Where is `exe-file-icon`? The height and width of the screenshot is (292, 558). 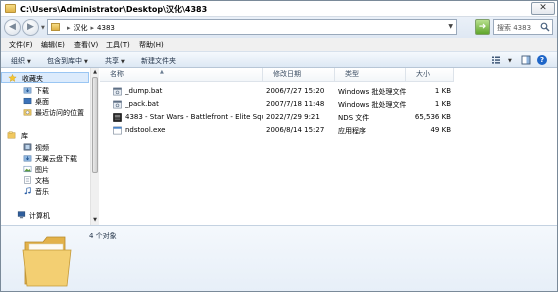 exe-file-icon is located at coordinates (117, 130).